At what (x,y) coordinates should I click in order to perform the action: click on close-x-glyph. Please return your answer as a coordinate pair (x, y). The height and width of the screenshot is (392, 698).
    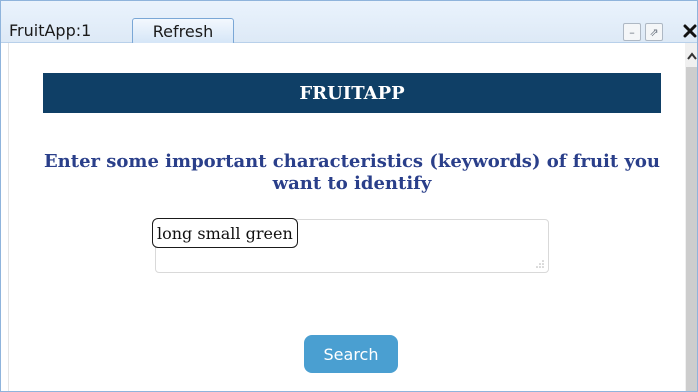
    Looking at the image, I should click on (690, 31).